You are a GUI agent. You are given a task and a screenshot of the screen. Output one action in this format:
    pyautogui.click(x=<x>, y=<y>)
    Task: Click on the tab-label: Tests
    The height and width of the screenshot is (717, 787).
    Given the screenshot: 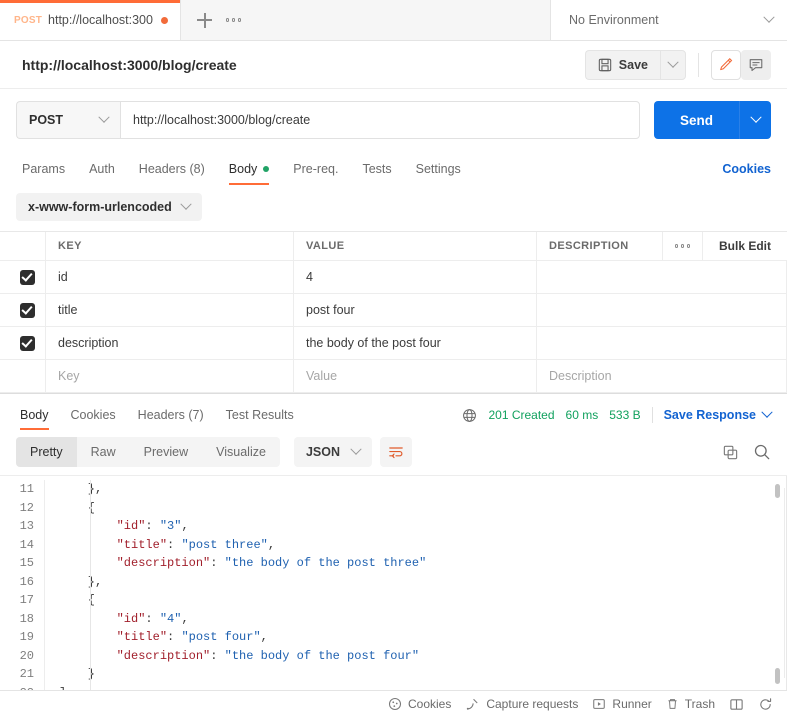 What is the action you would take?
    pyautogui.click(x=377, y=169)
    